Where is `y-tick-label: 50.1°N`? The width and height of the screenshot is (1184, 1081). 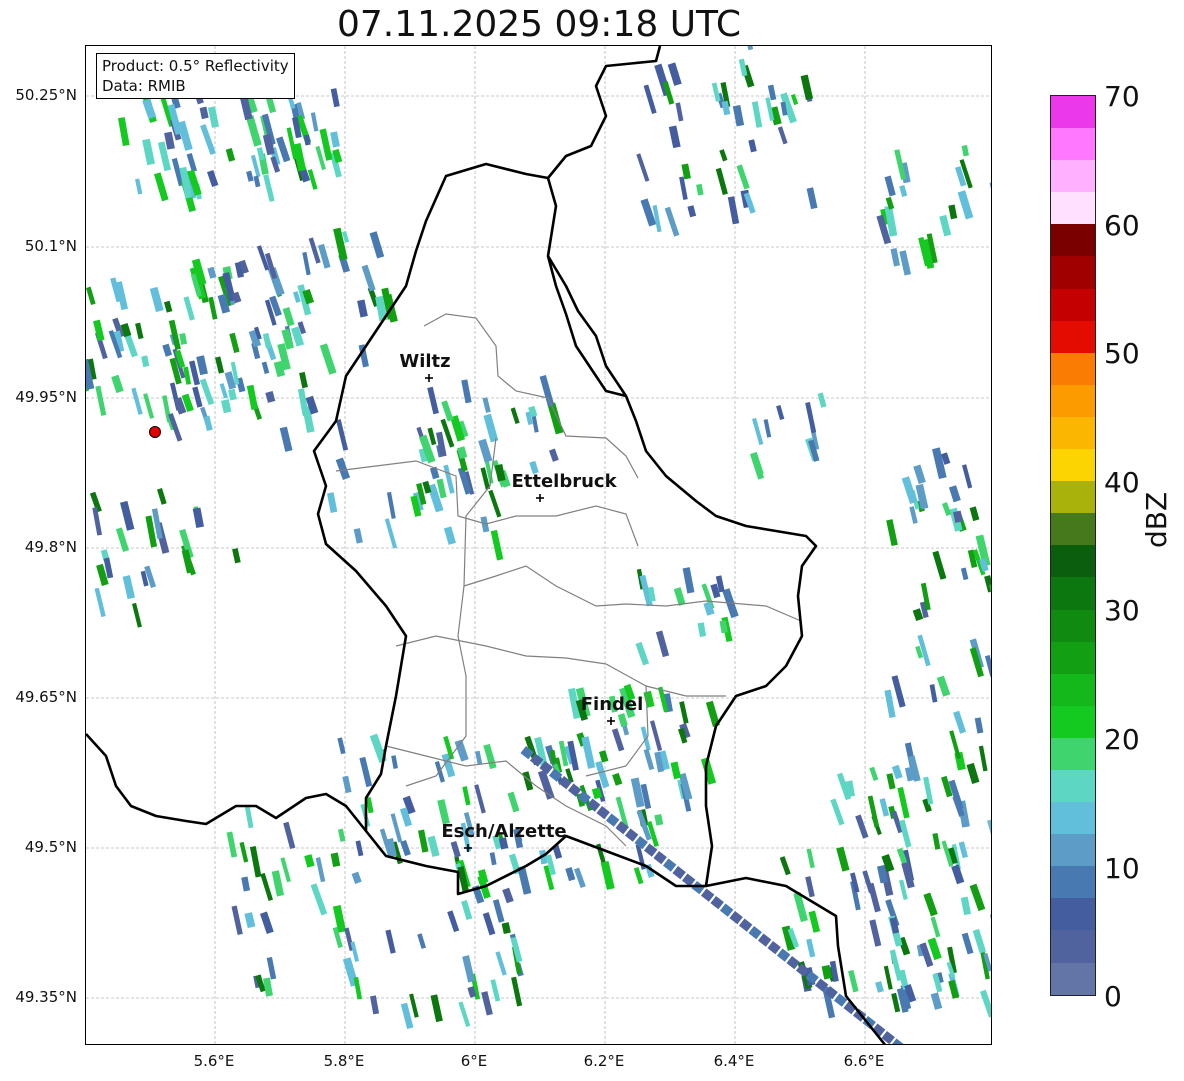
y-tick-label: 50.1°N is located at coordinates (50, 246).